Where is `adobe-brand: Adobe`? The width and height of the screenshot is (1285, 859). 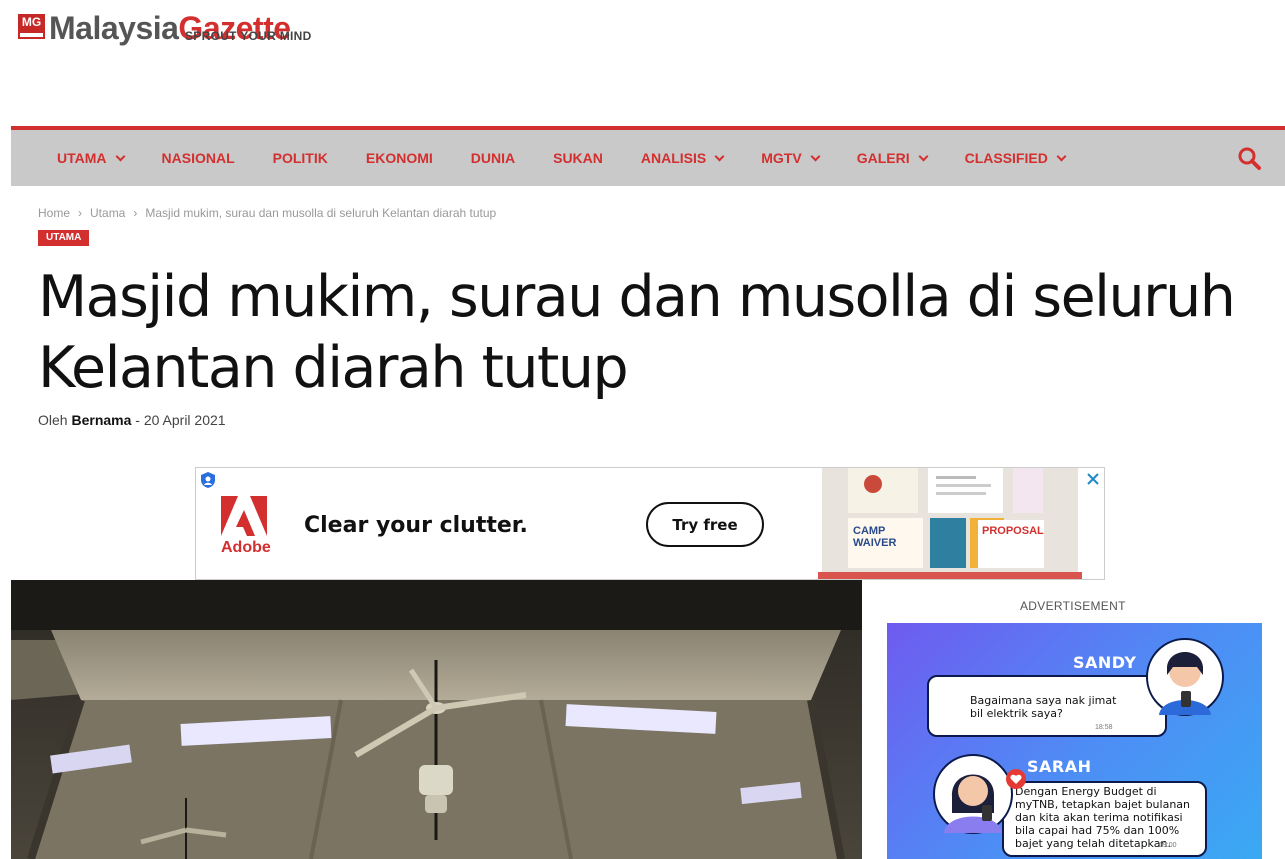 adobe-brand: Adobe is located at coordinates (246, 547).